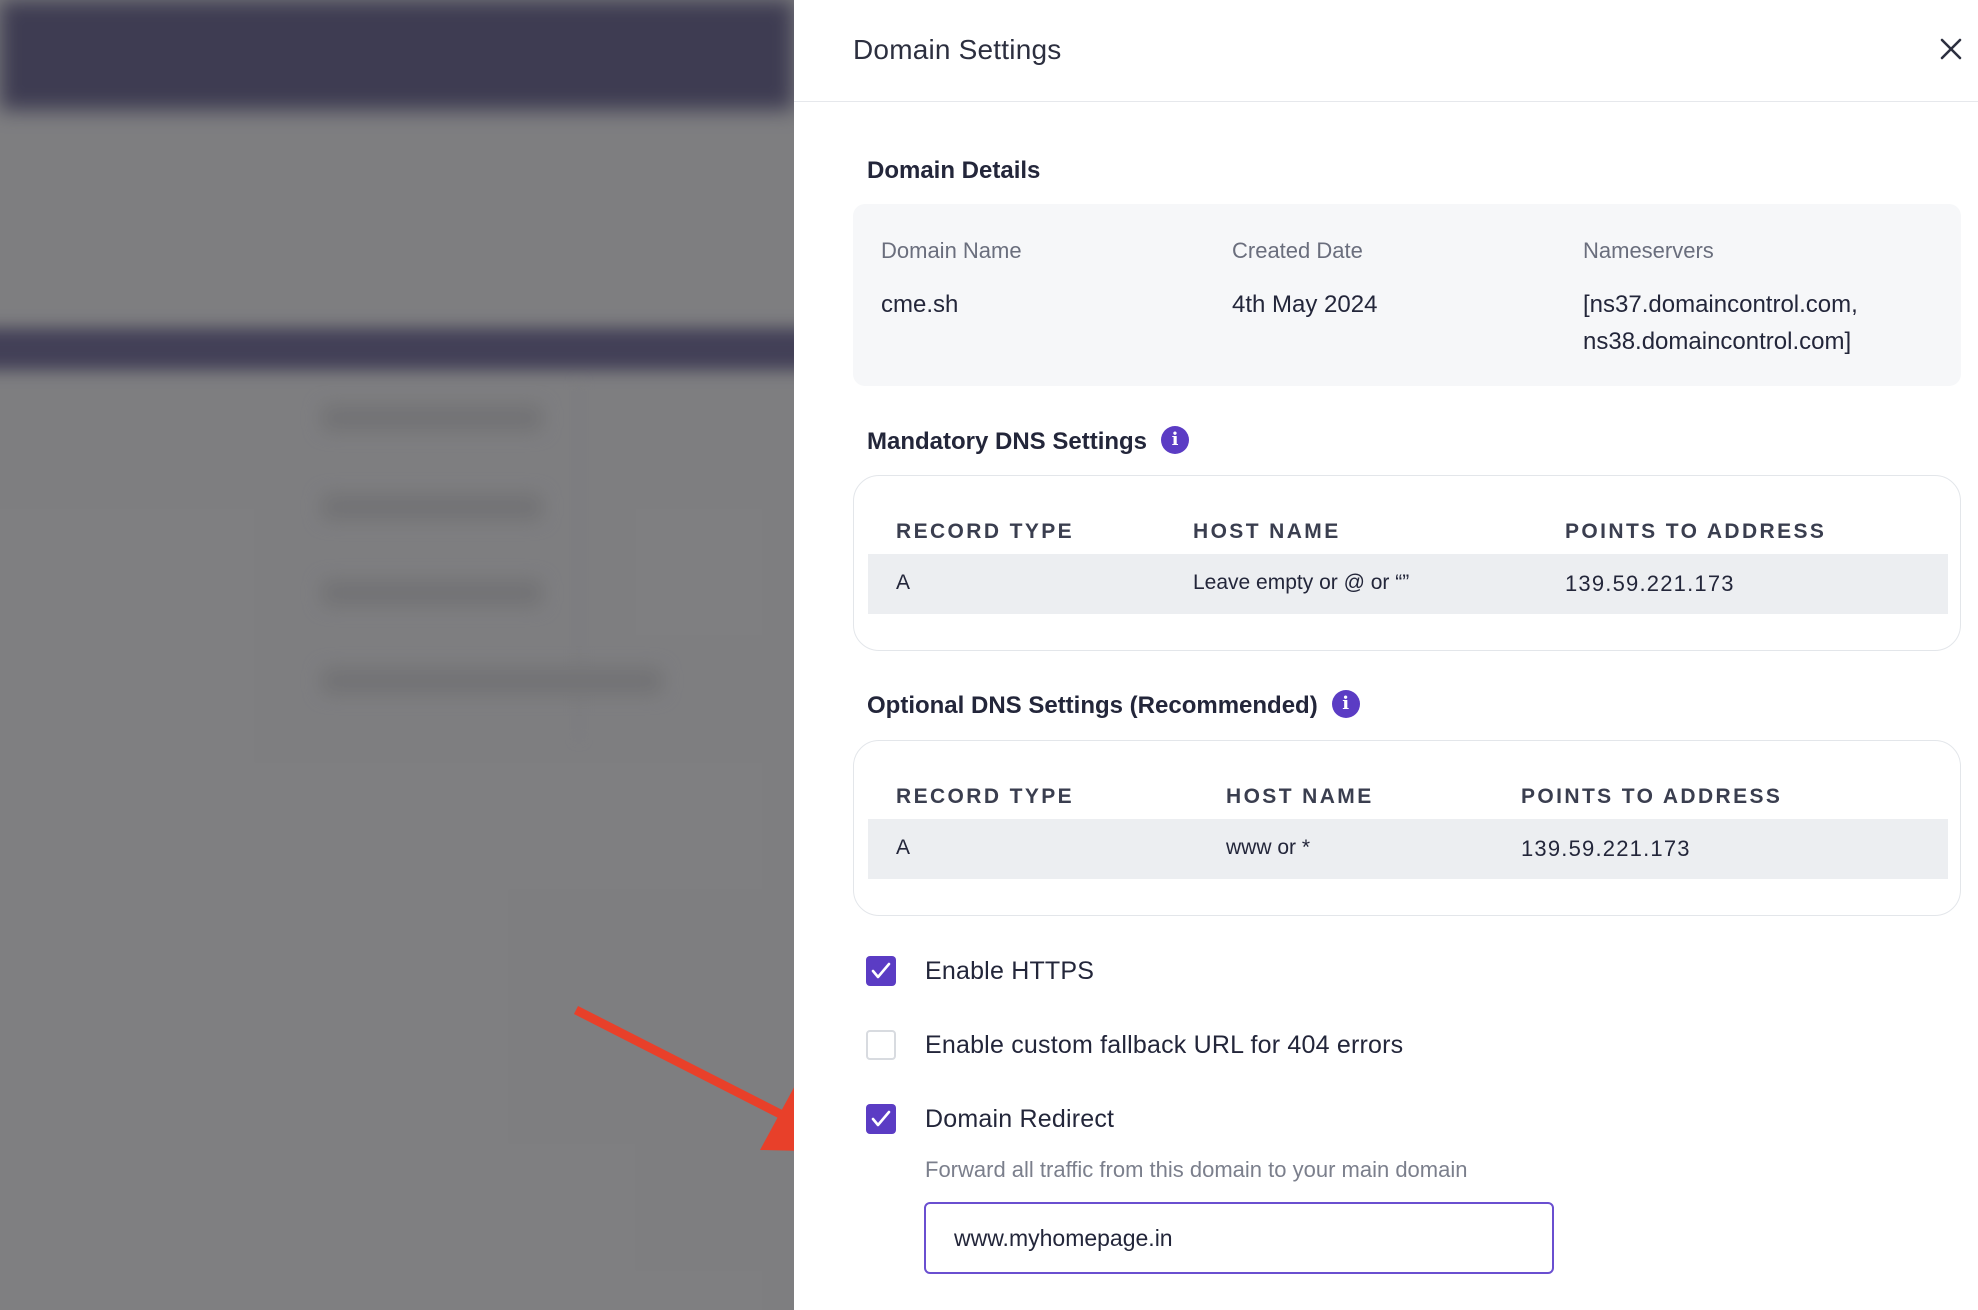 This screenshot has height=1310, width=1978. What do you see at coordinates (920, 304) in the screenshot?
I see `domain-name-value: cme.sh` at bounding box center [920, 304].